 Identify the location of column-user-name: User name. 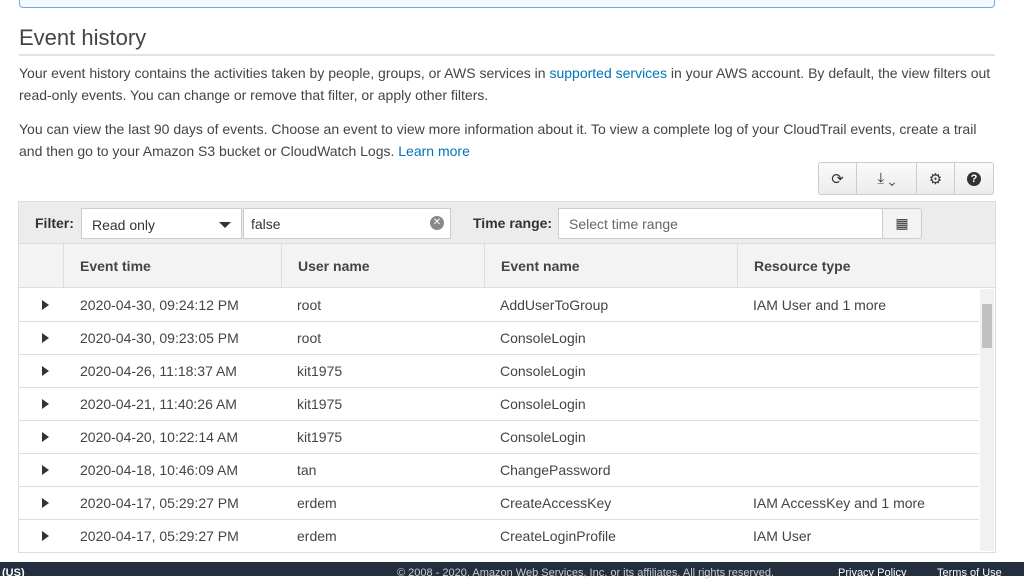
(382, 266).